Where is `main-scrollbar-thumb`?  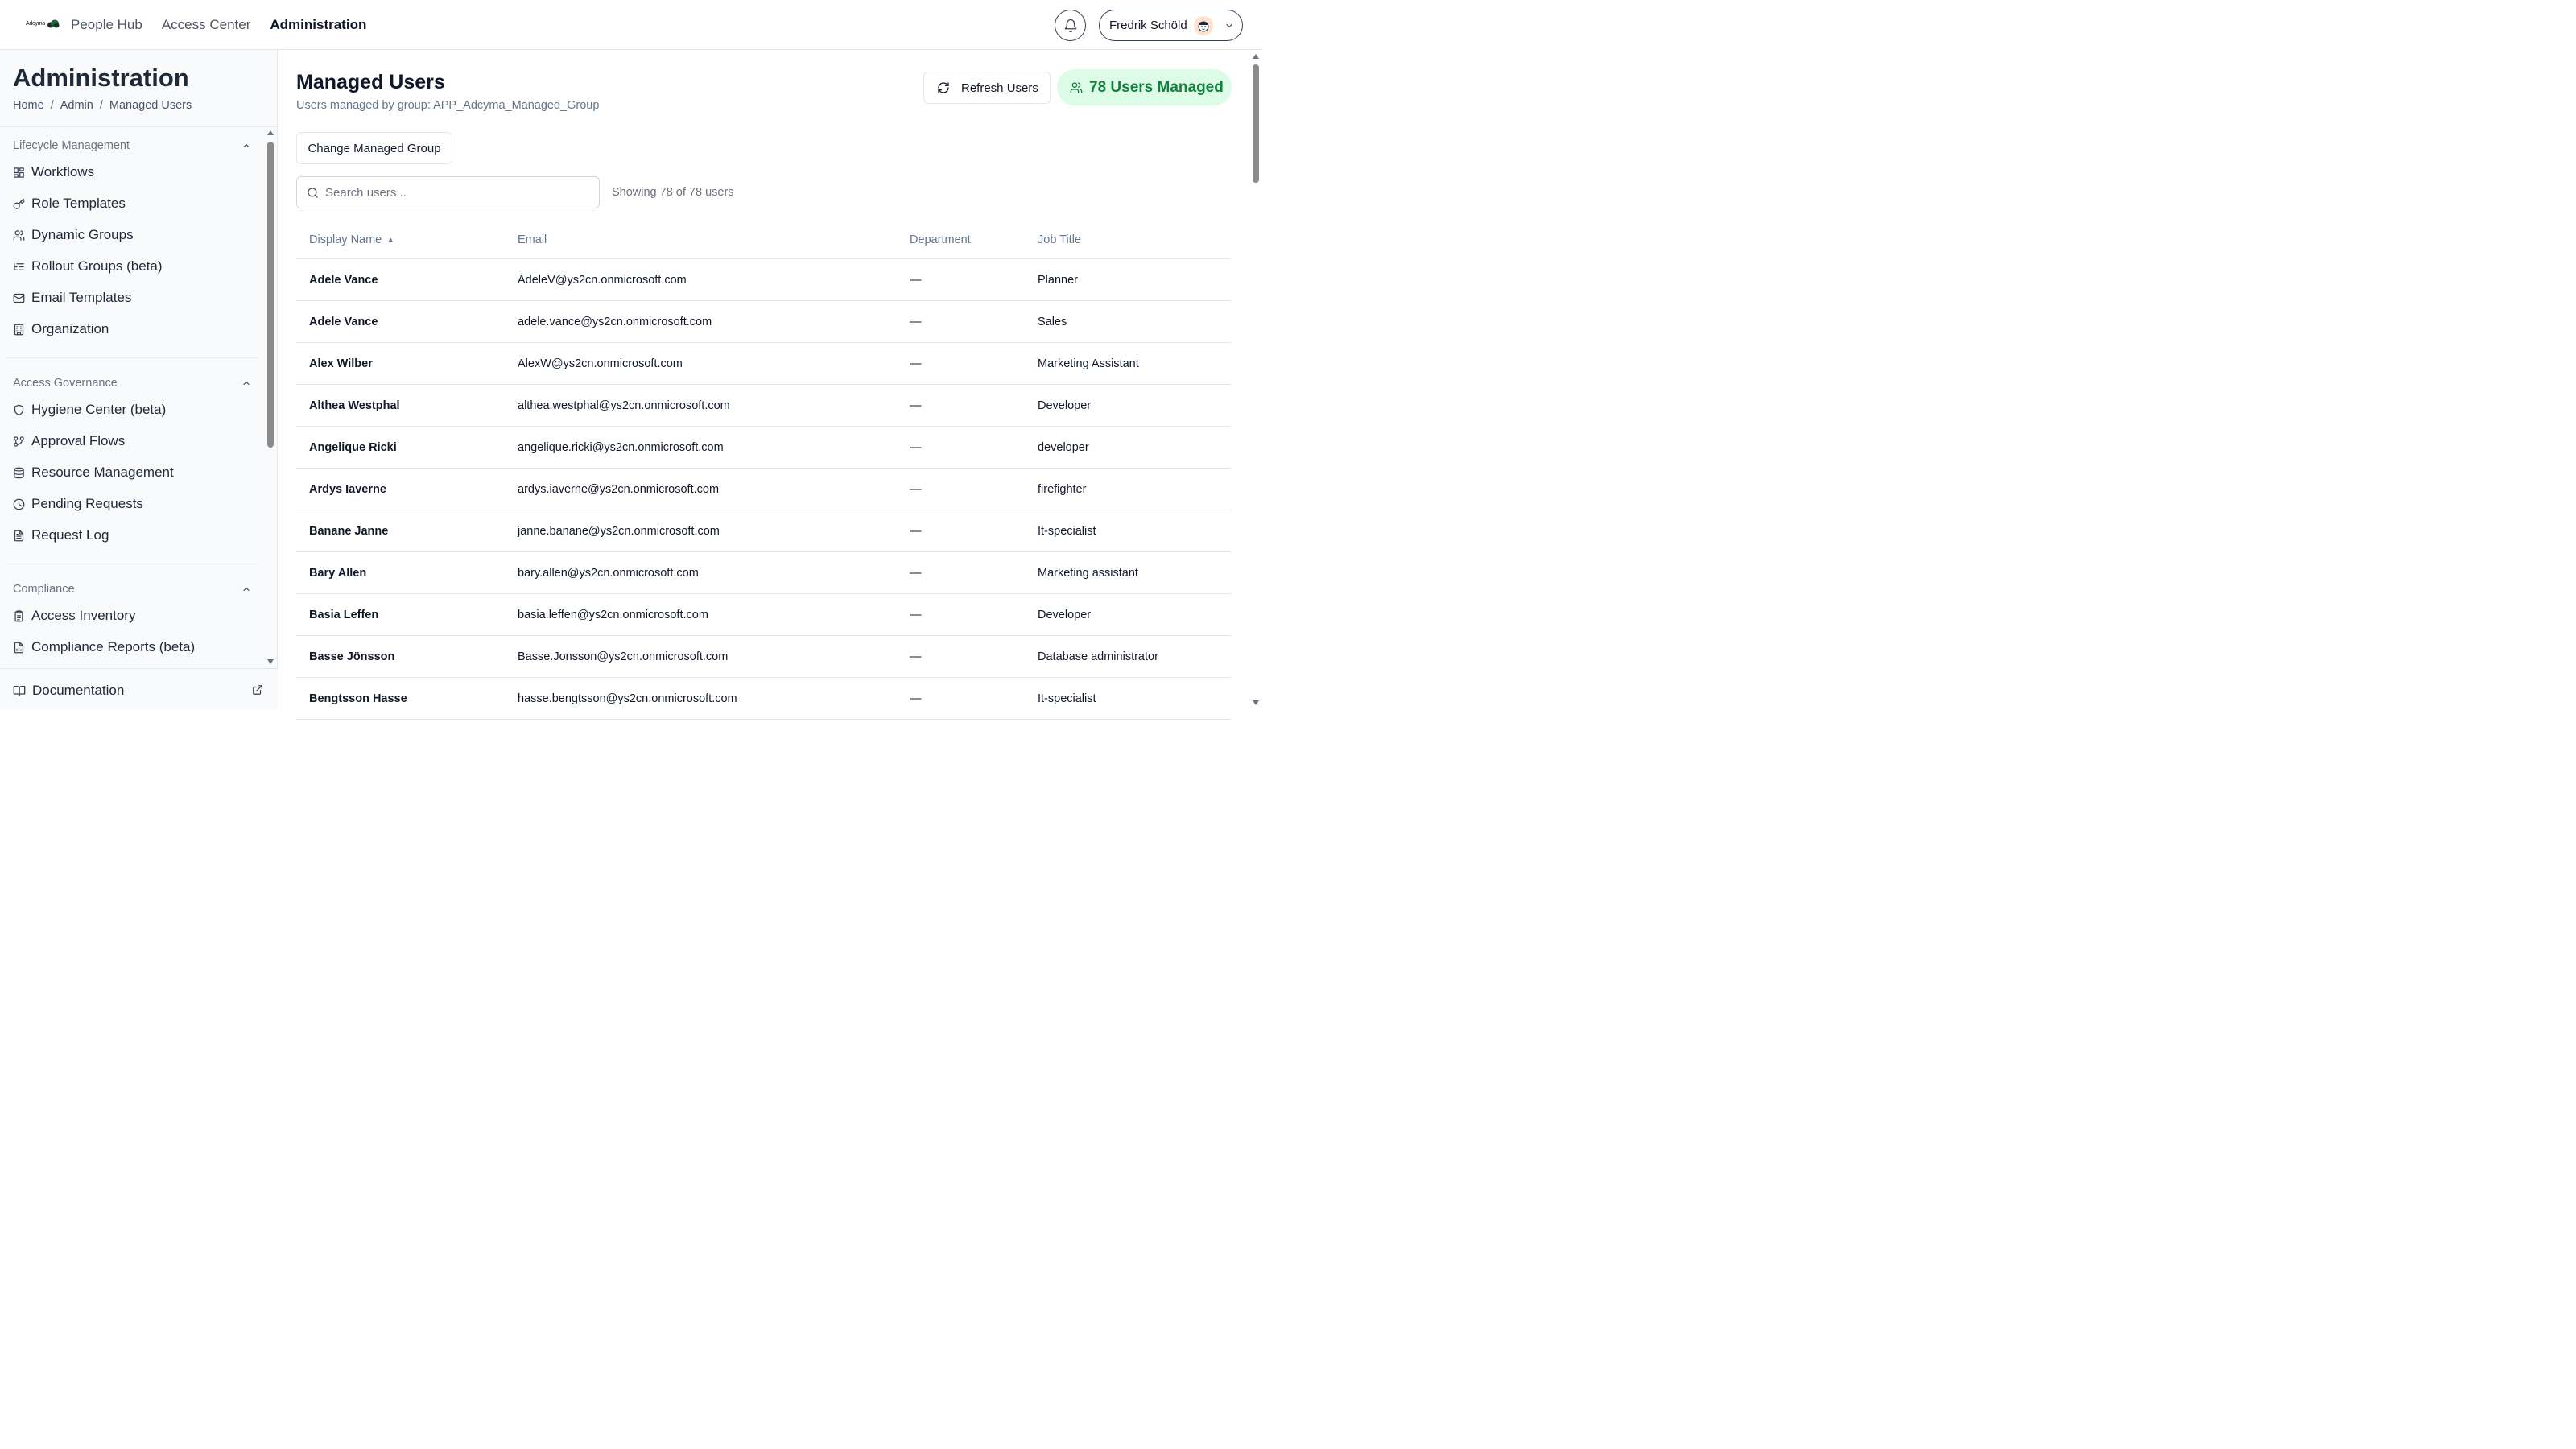 main-scrollbar-thumb is located at coordinates (1256, 123).